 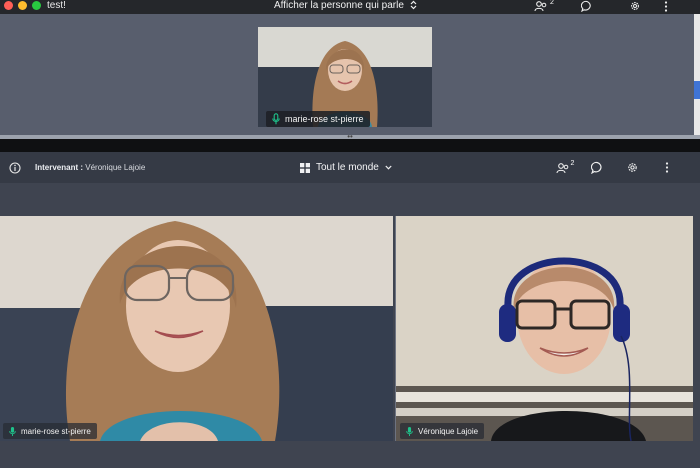 I want to click on participant-name-tag: Véronique Lajoie, so click(x=442, y=431).